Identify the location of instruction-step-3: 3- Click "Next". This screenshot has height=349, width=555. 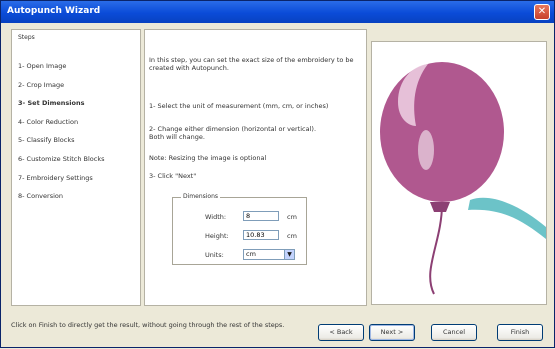
(173, 176).